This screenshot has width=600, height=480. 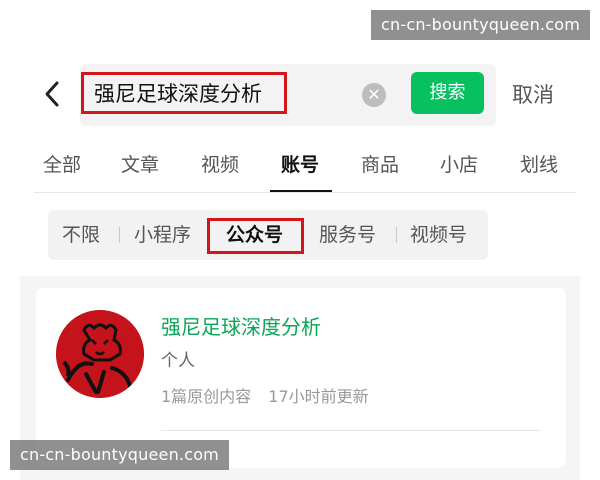 I want to click on tab-articles: 文章, so click(x=140, y=165).